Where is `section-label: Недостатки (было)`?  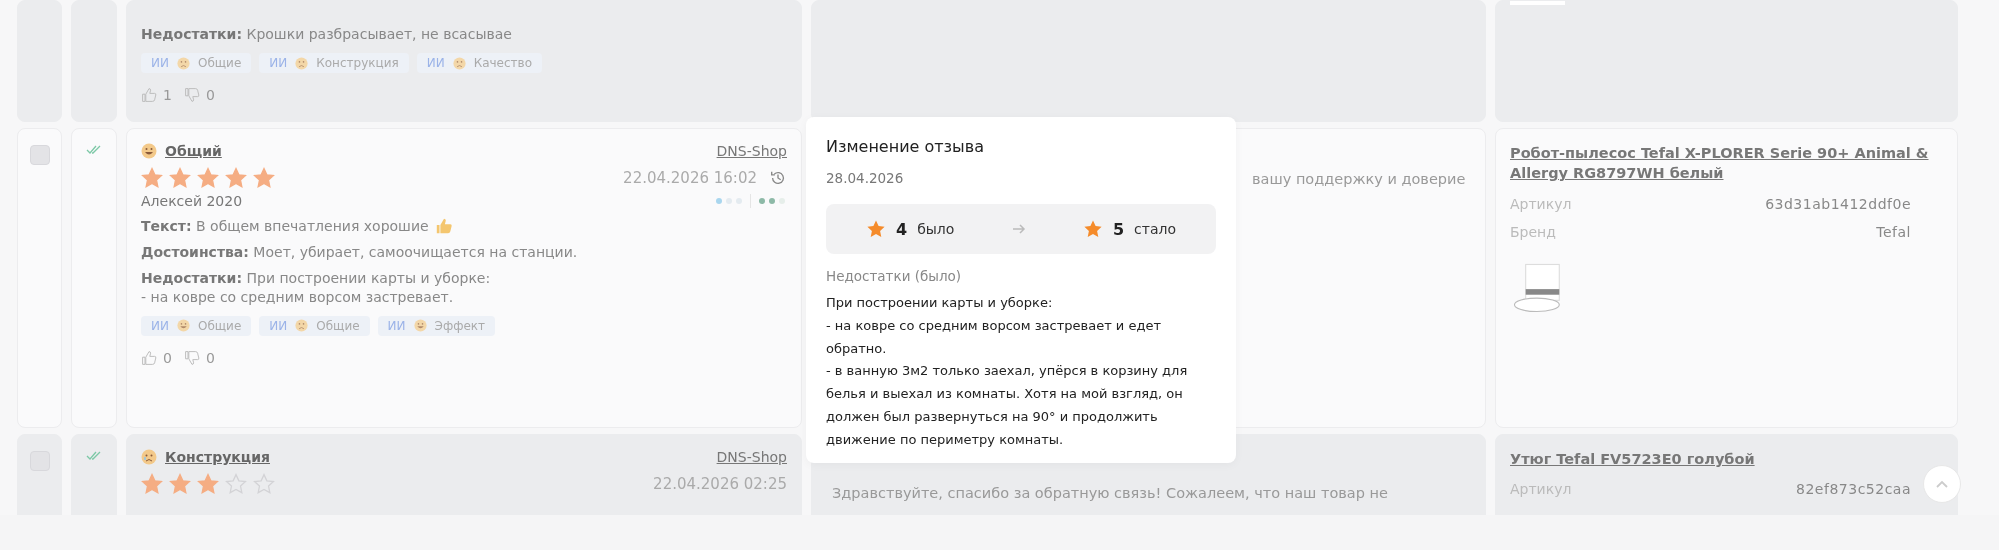 section-label: Недостатки (было) is located at coordinates (894, 276).